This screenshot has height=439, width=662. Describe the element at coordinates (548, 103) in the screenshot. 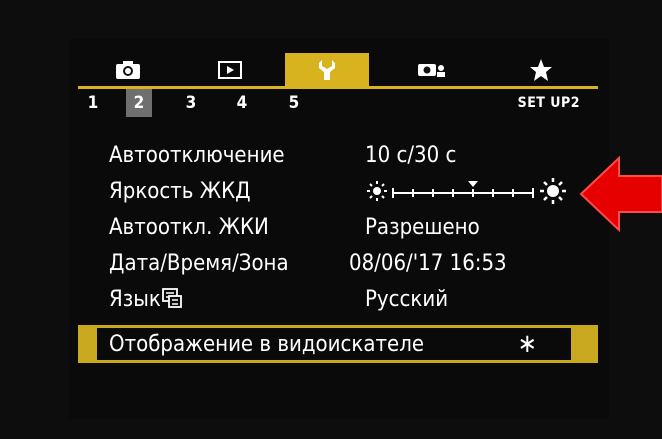

I see `setup-page-label: SET UP2` at that location.